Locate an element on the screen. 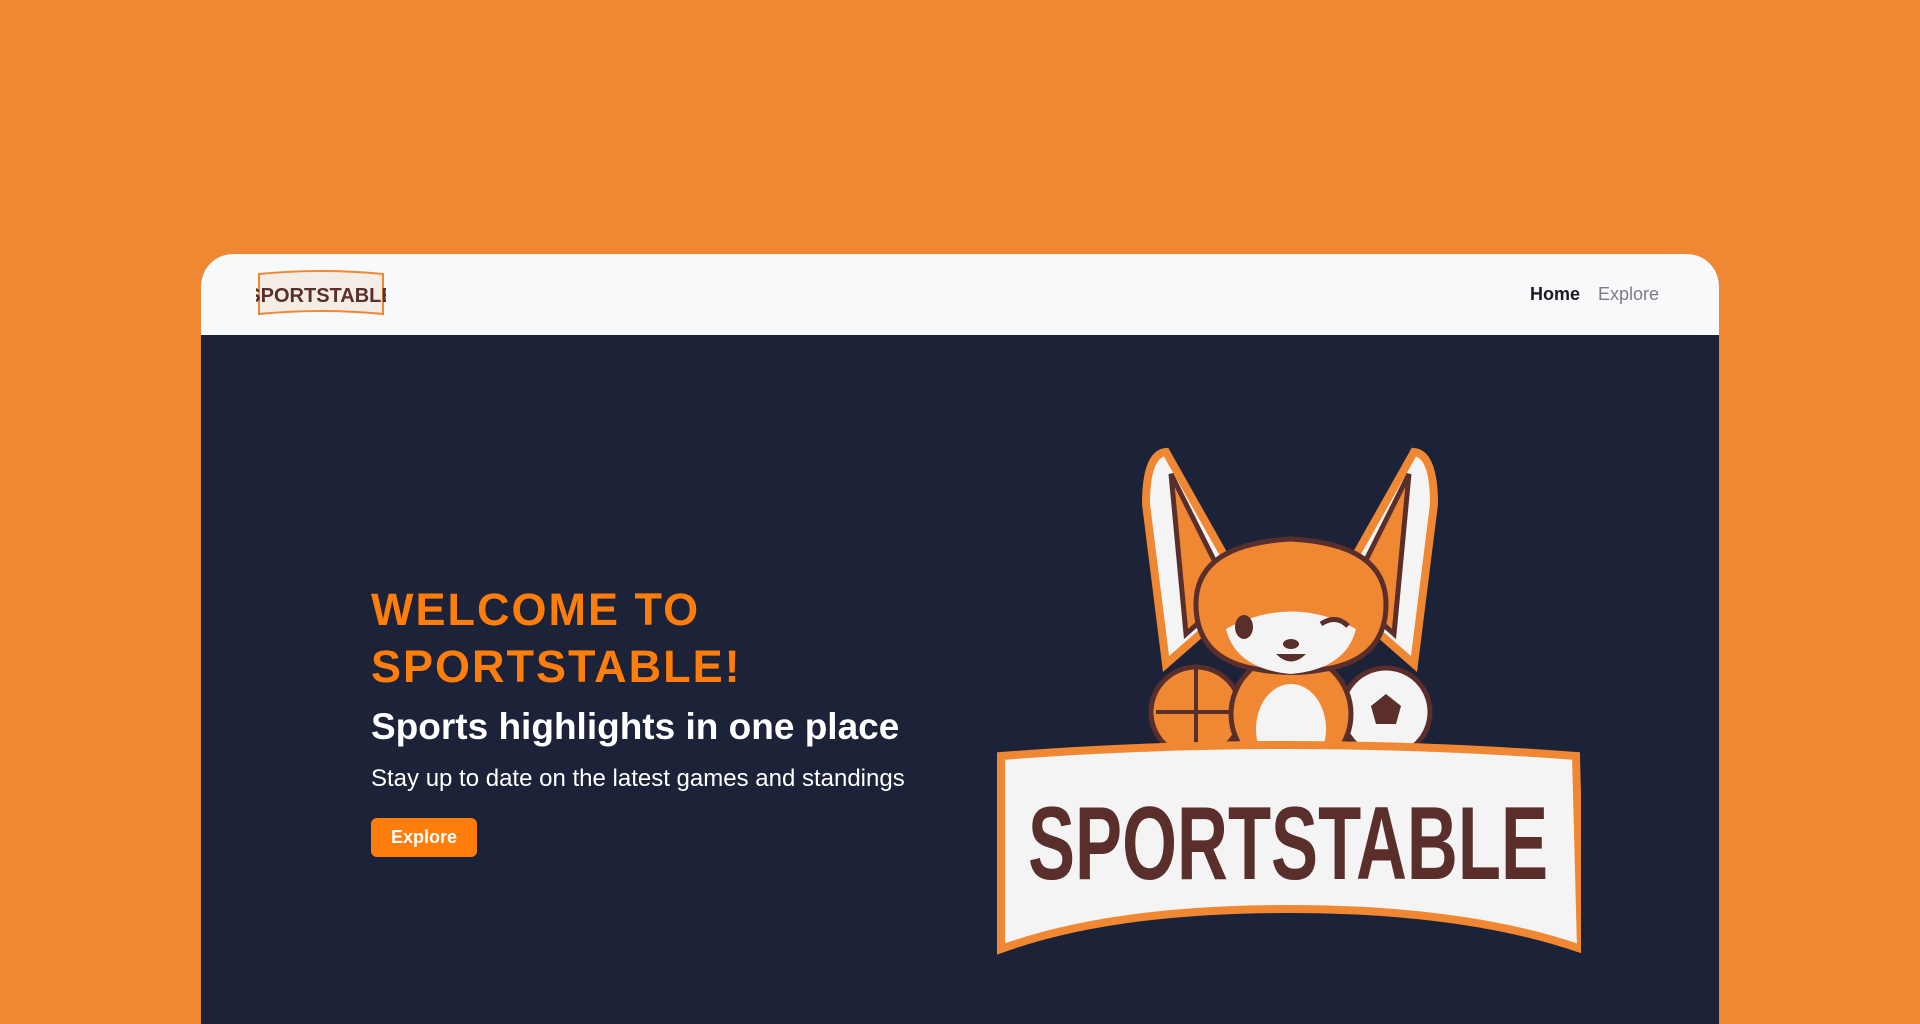 The height and width of the screenshot is (1024, 1920). navbar: SPORTSTABLE Home Explore is located at coordinates (960, 294).